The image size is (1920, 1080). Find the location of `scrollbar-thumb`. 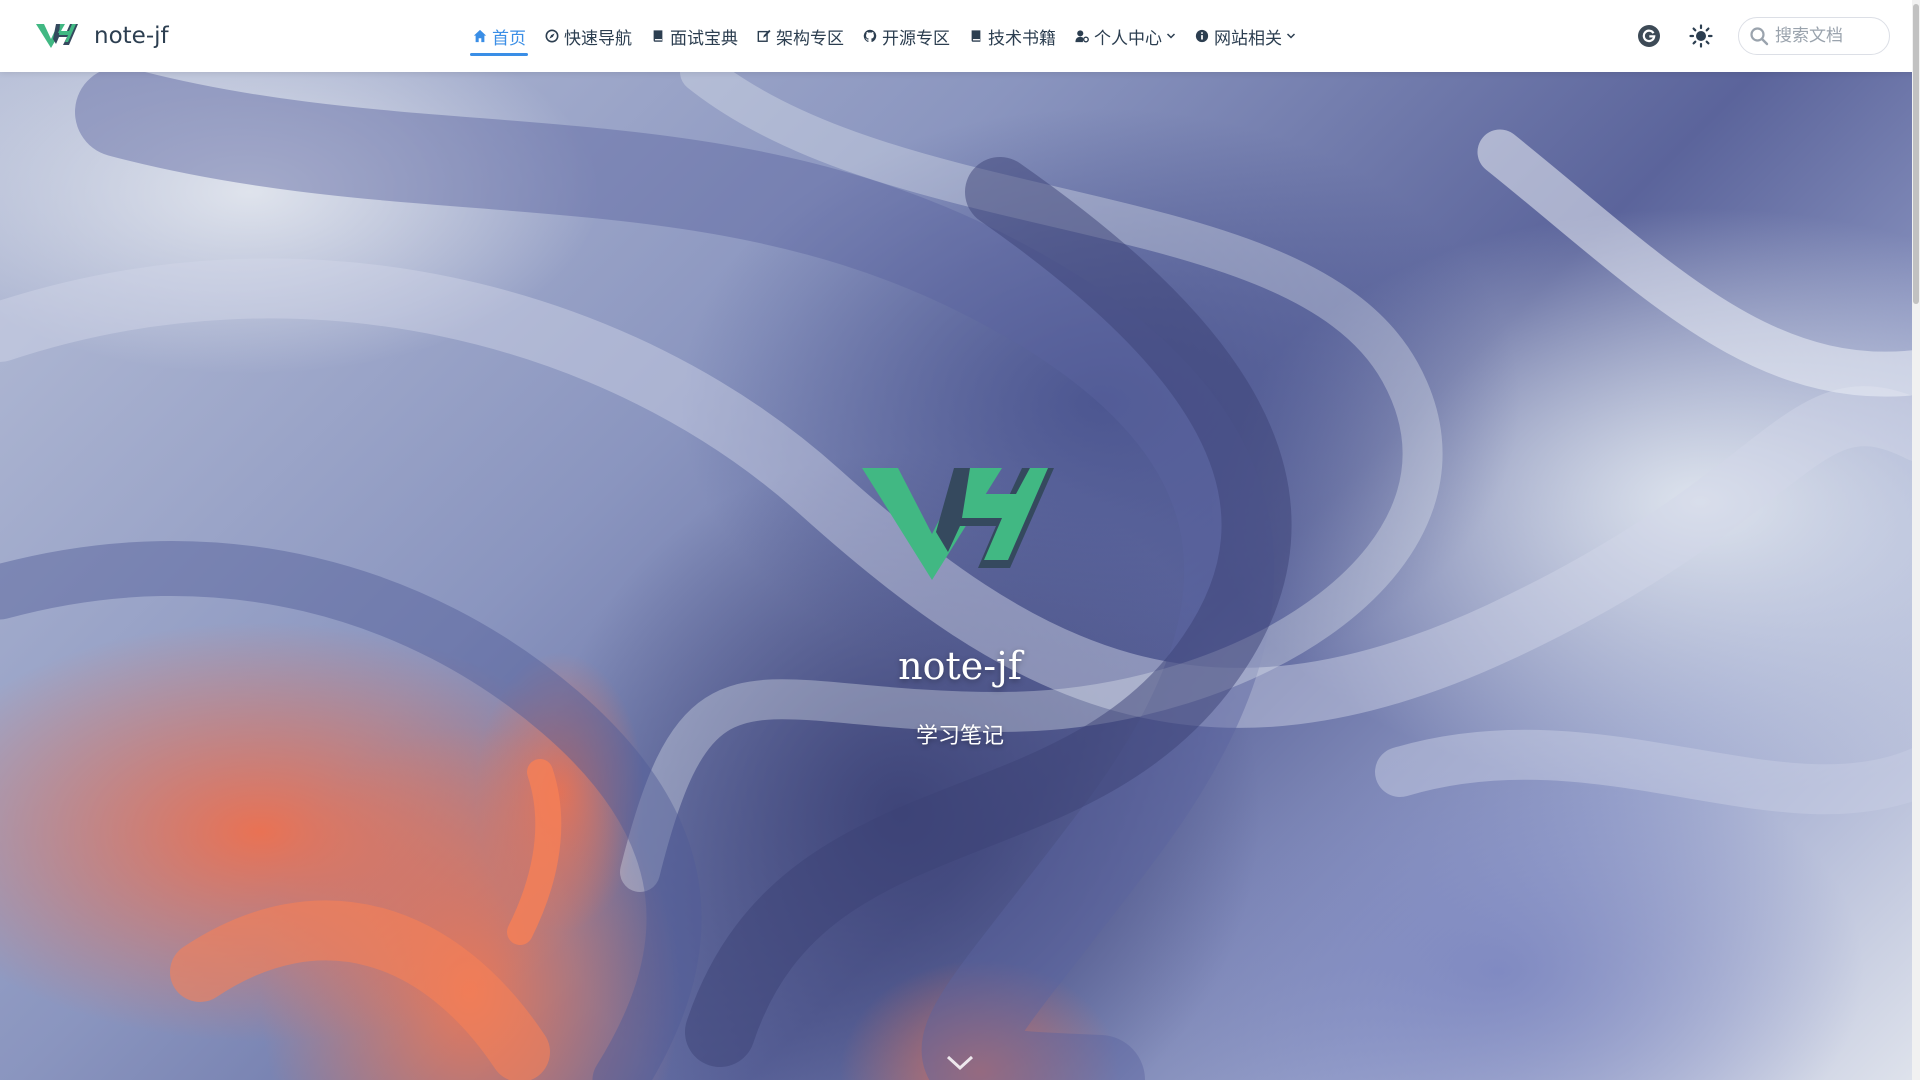

scrollbar-thumb is located at coordinates (1916, 154).